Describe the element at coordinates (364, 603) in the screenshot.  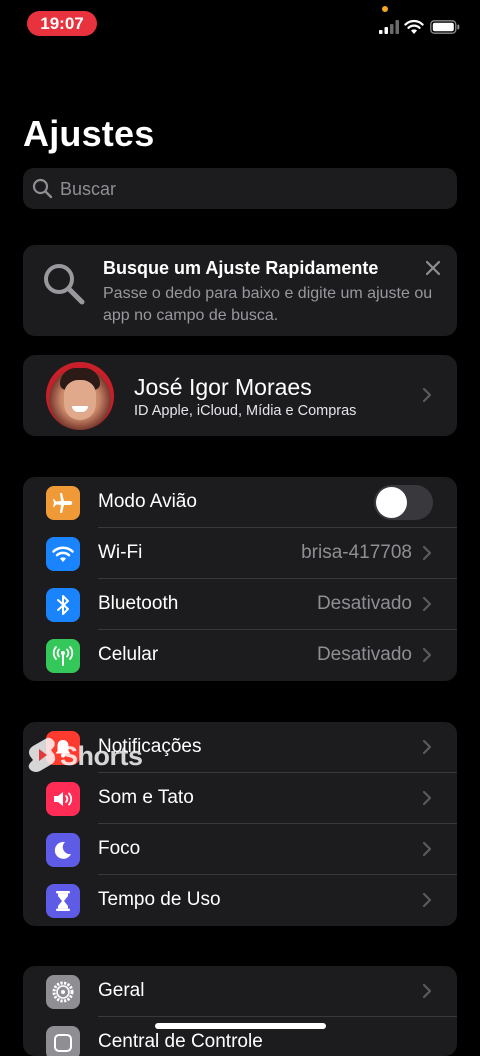
I see `bluetooth-status-value: Desativado` at that location.